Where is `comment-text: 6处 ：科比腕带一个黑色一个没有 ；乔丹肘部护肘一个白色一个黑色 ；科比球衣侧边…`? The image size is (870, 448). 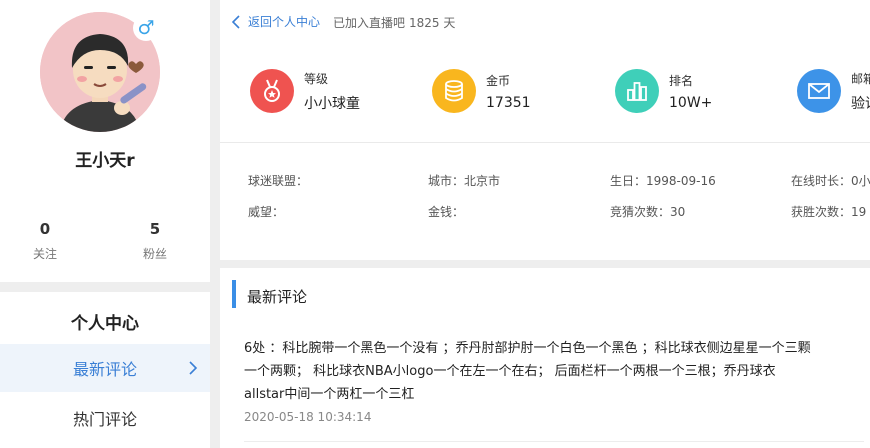 comment-text: 6处 ：科比腕带一个黑色一个没有 ；乔丹肘部护肘一个白色一个黑色 ；科比球衣侧边… is located at coordinates (529, 371).